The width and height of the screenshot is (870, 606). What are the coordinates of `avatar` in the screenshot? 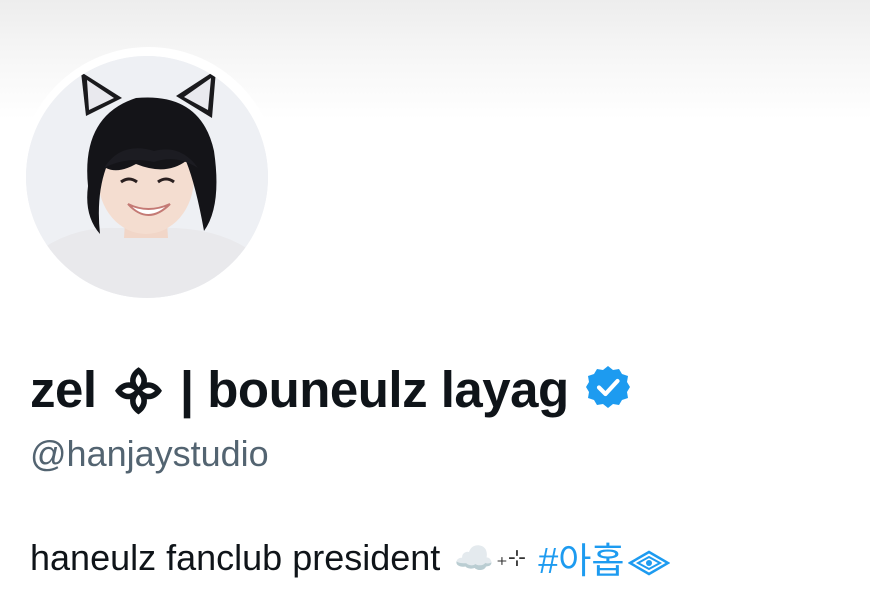 It's located at (147, 177).